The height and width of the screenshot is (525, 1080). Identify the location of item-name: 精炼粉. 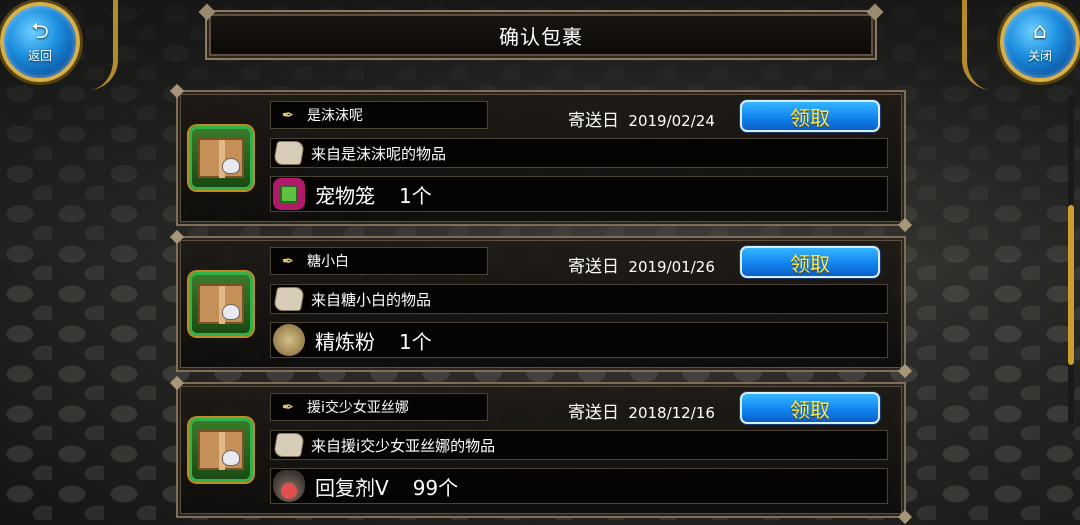
(345, 341).